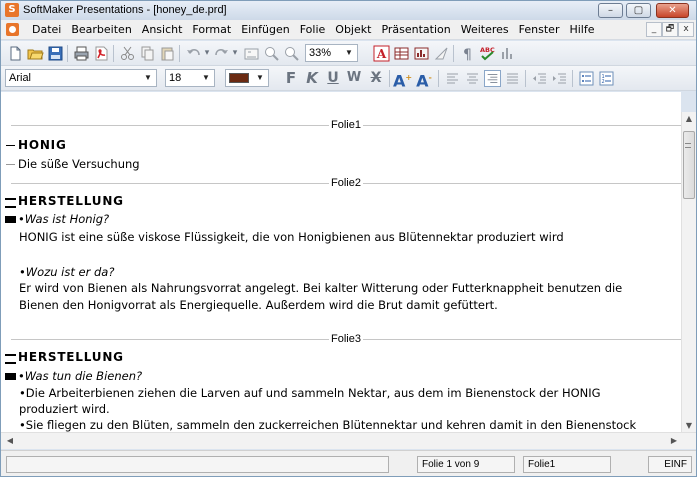 This screenshot has height=477, width=697. I want to click on redo-icon, so click(221, 53).